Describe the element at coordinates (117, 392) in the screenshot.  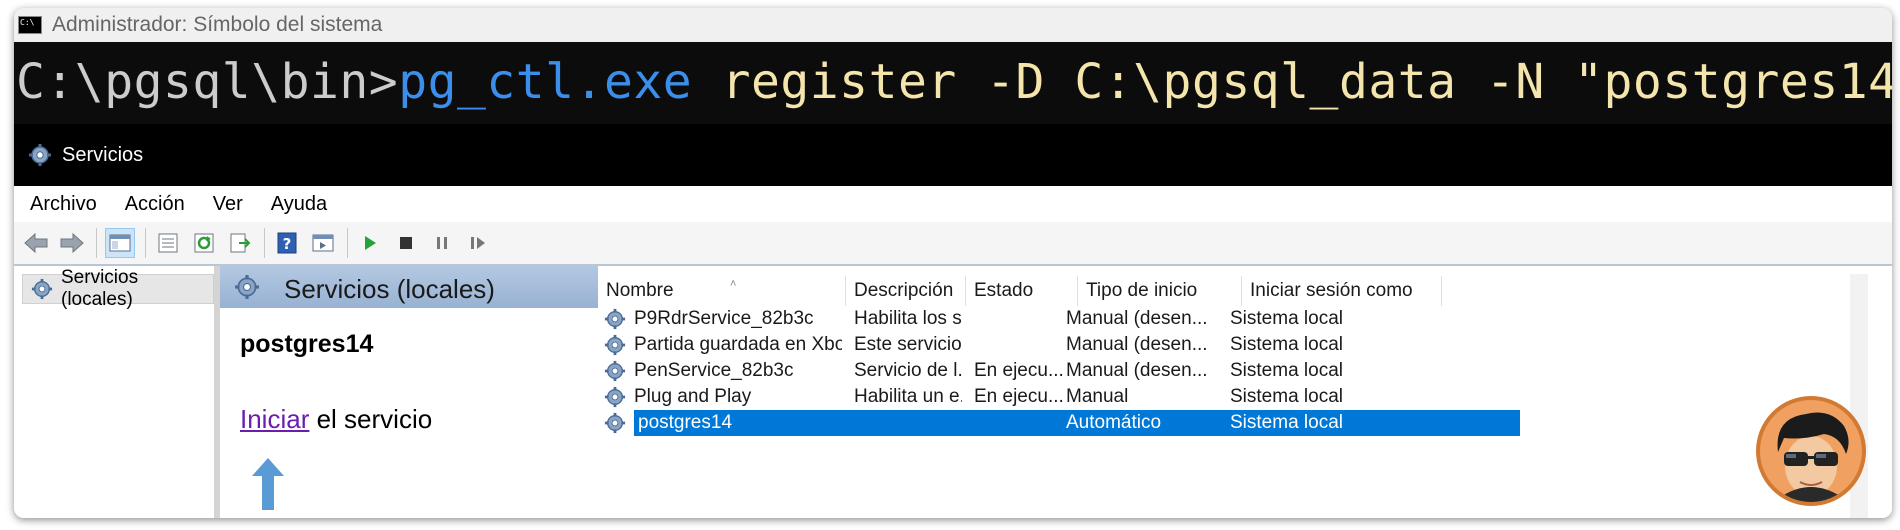
I see `tree-pane: Servicios (locales)` at that location.